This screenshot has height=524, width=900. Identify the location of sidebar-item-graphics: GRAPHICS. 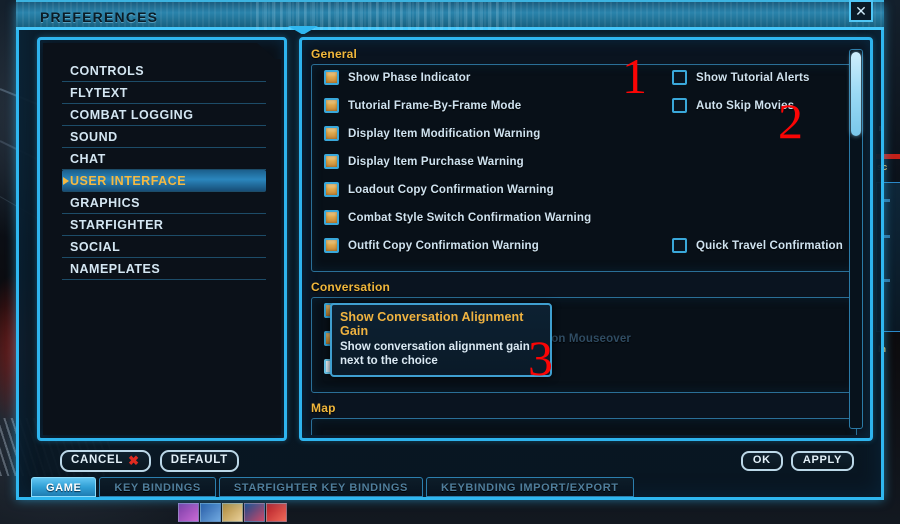
(164, 203).